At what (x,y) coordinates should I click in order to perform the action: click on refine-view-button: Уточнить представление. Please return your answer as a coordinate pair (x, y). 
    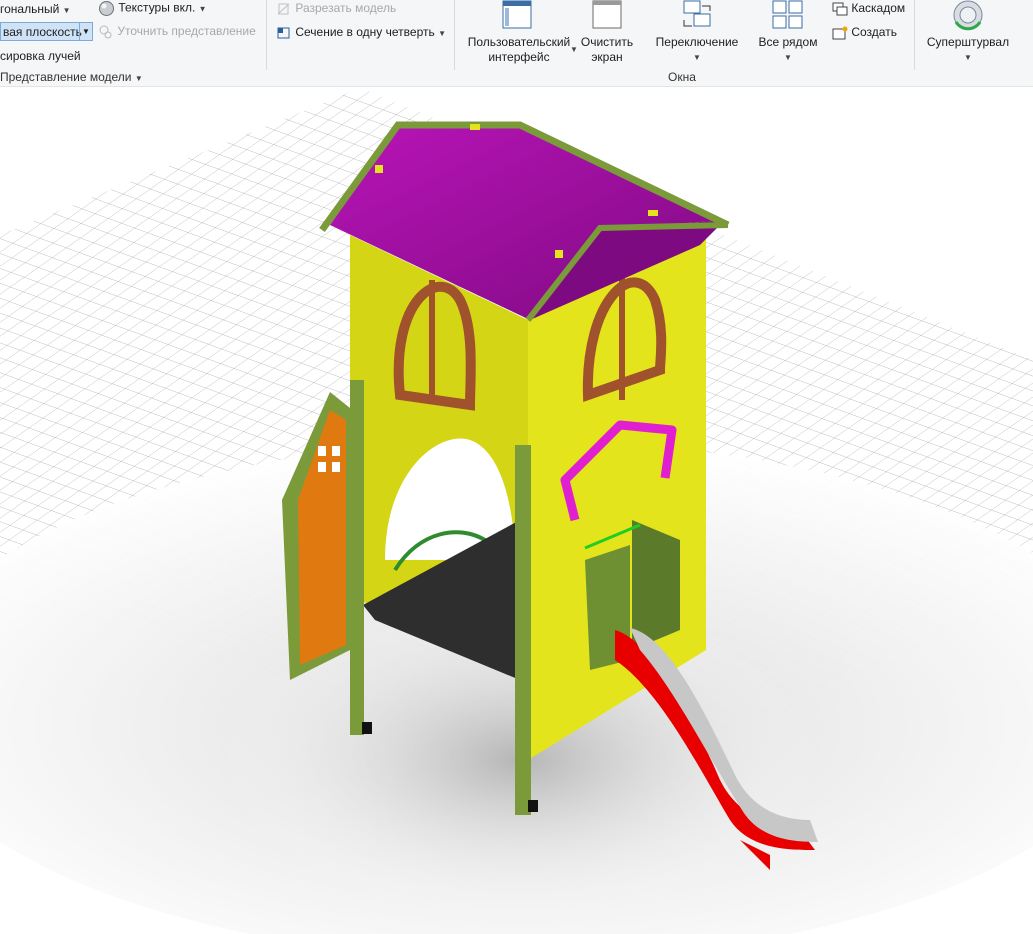
    Looking at the image, I should click on (177, 32).